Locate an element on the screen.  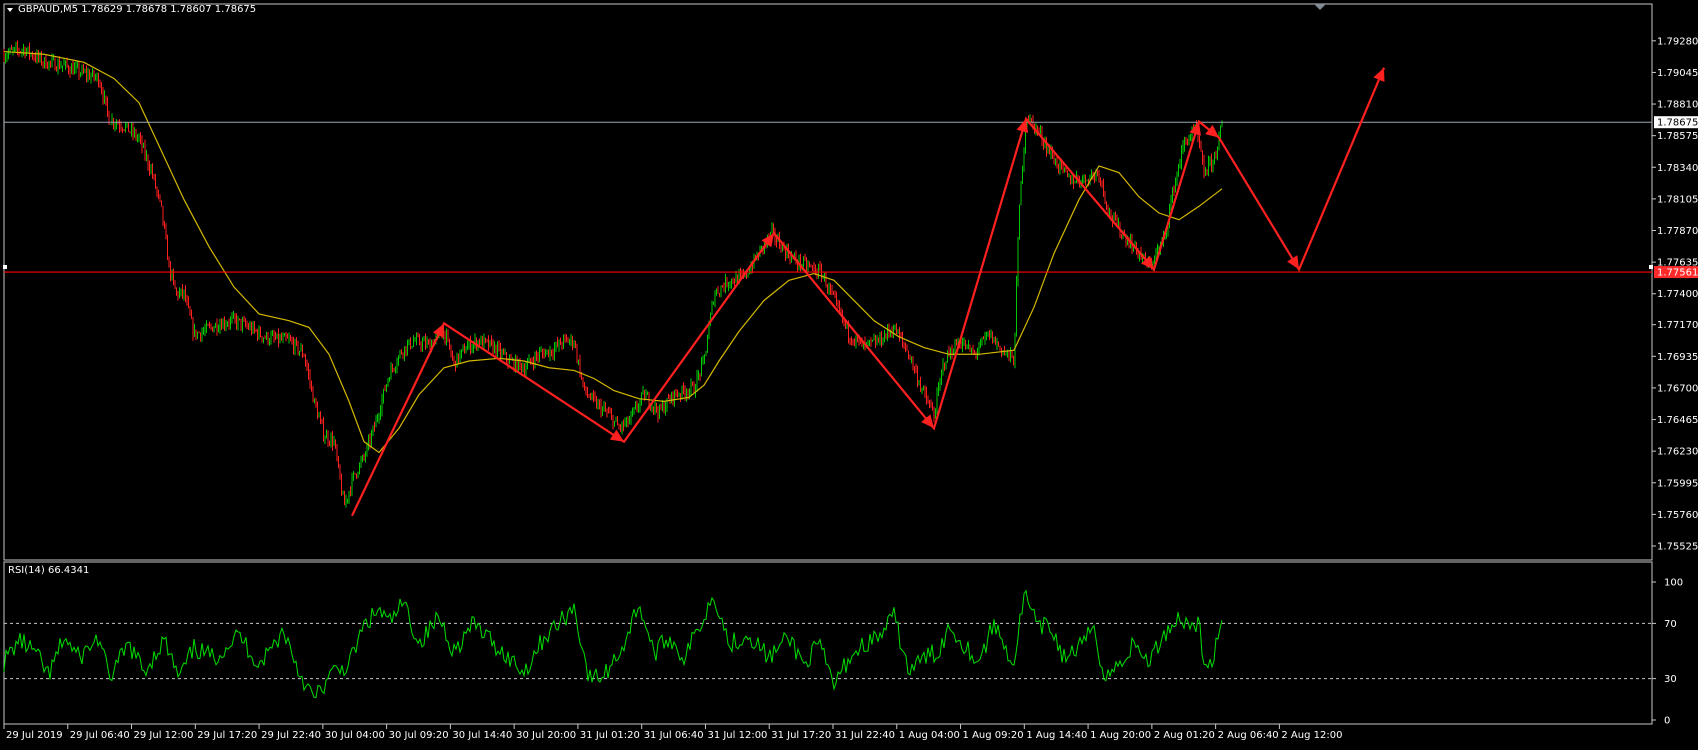
support-line-anchor-left is located at coordinates (5, 267).